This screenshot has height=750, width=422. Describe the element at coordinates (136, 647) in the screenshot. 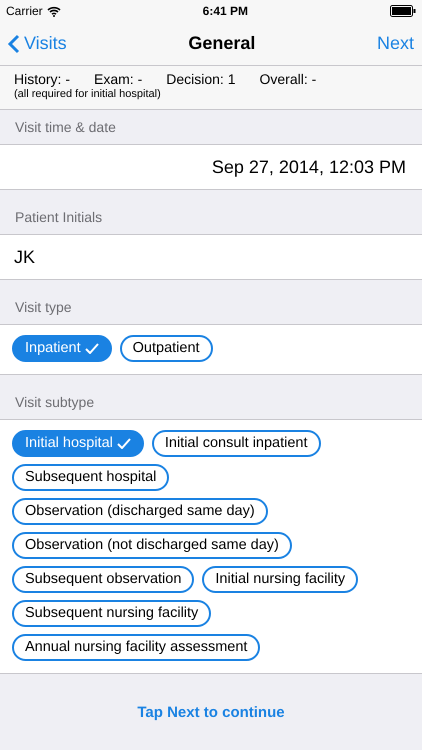

I see `option-chip: Annual nursing facility assessment` at that location.